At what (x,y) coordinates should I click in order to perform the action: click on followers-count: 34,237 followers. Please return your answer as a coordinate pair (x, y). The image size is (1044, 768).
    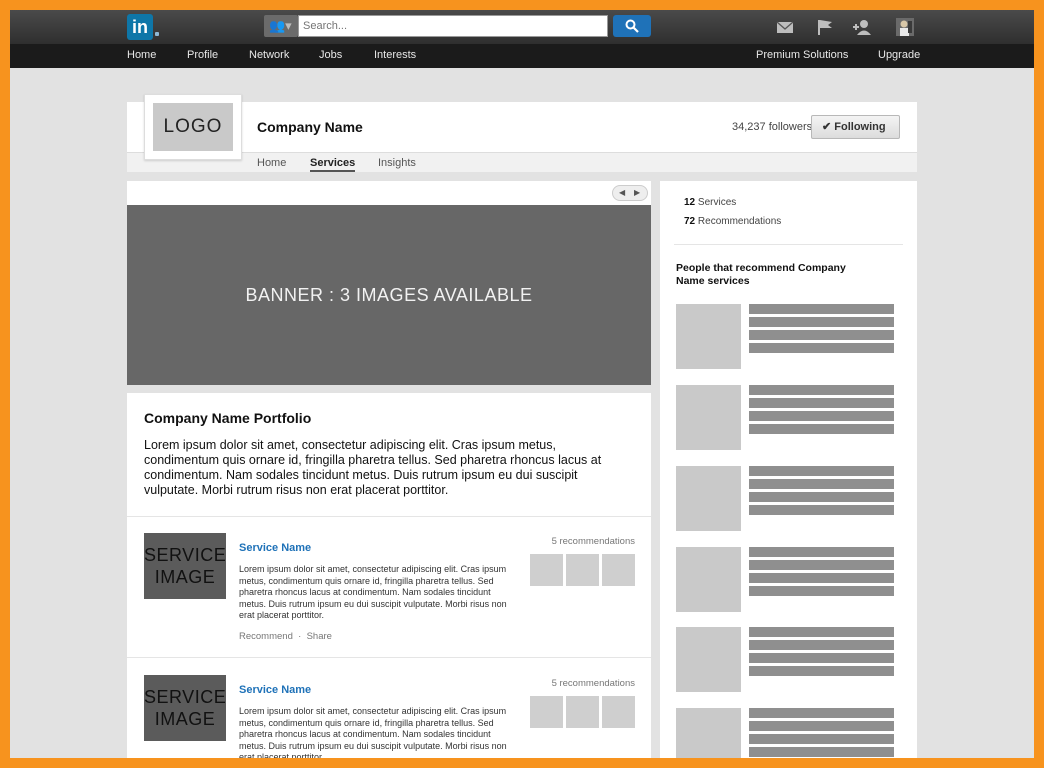
    Looking at the image, I should click on (772, 127).